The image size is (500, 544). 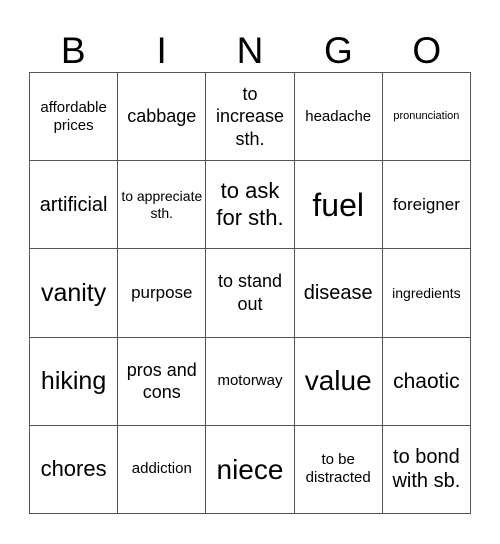 I want to click on bingo-cell: artificial, so click(x=74, y=205).